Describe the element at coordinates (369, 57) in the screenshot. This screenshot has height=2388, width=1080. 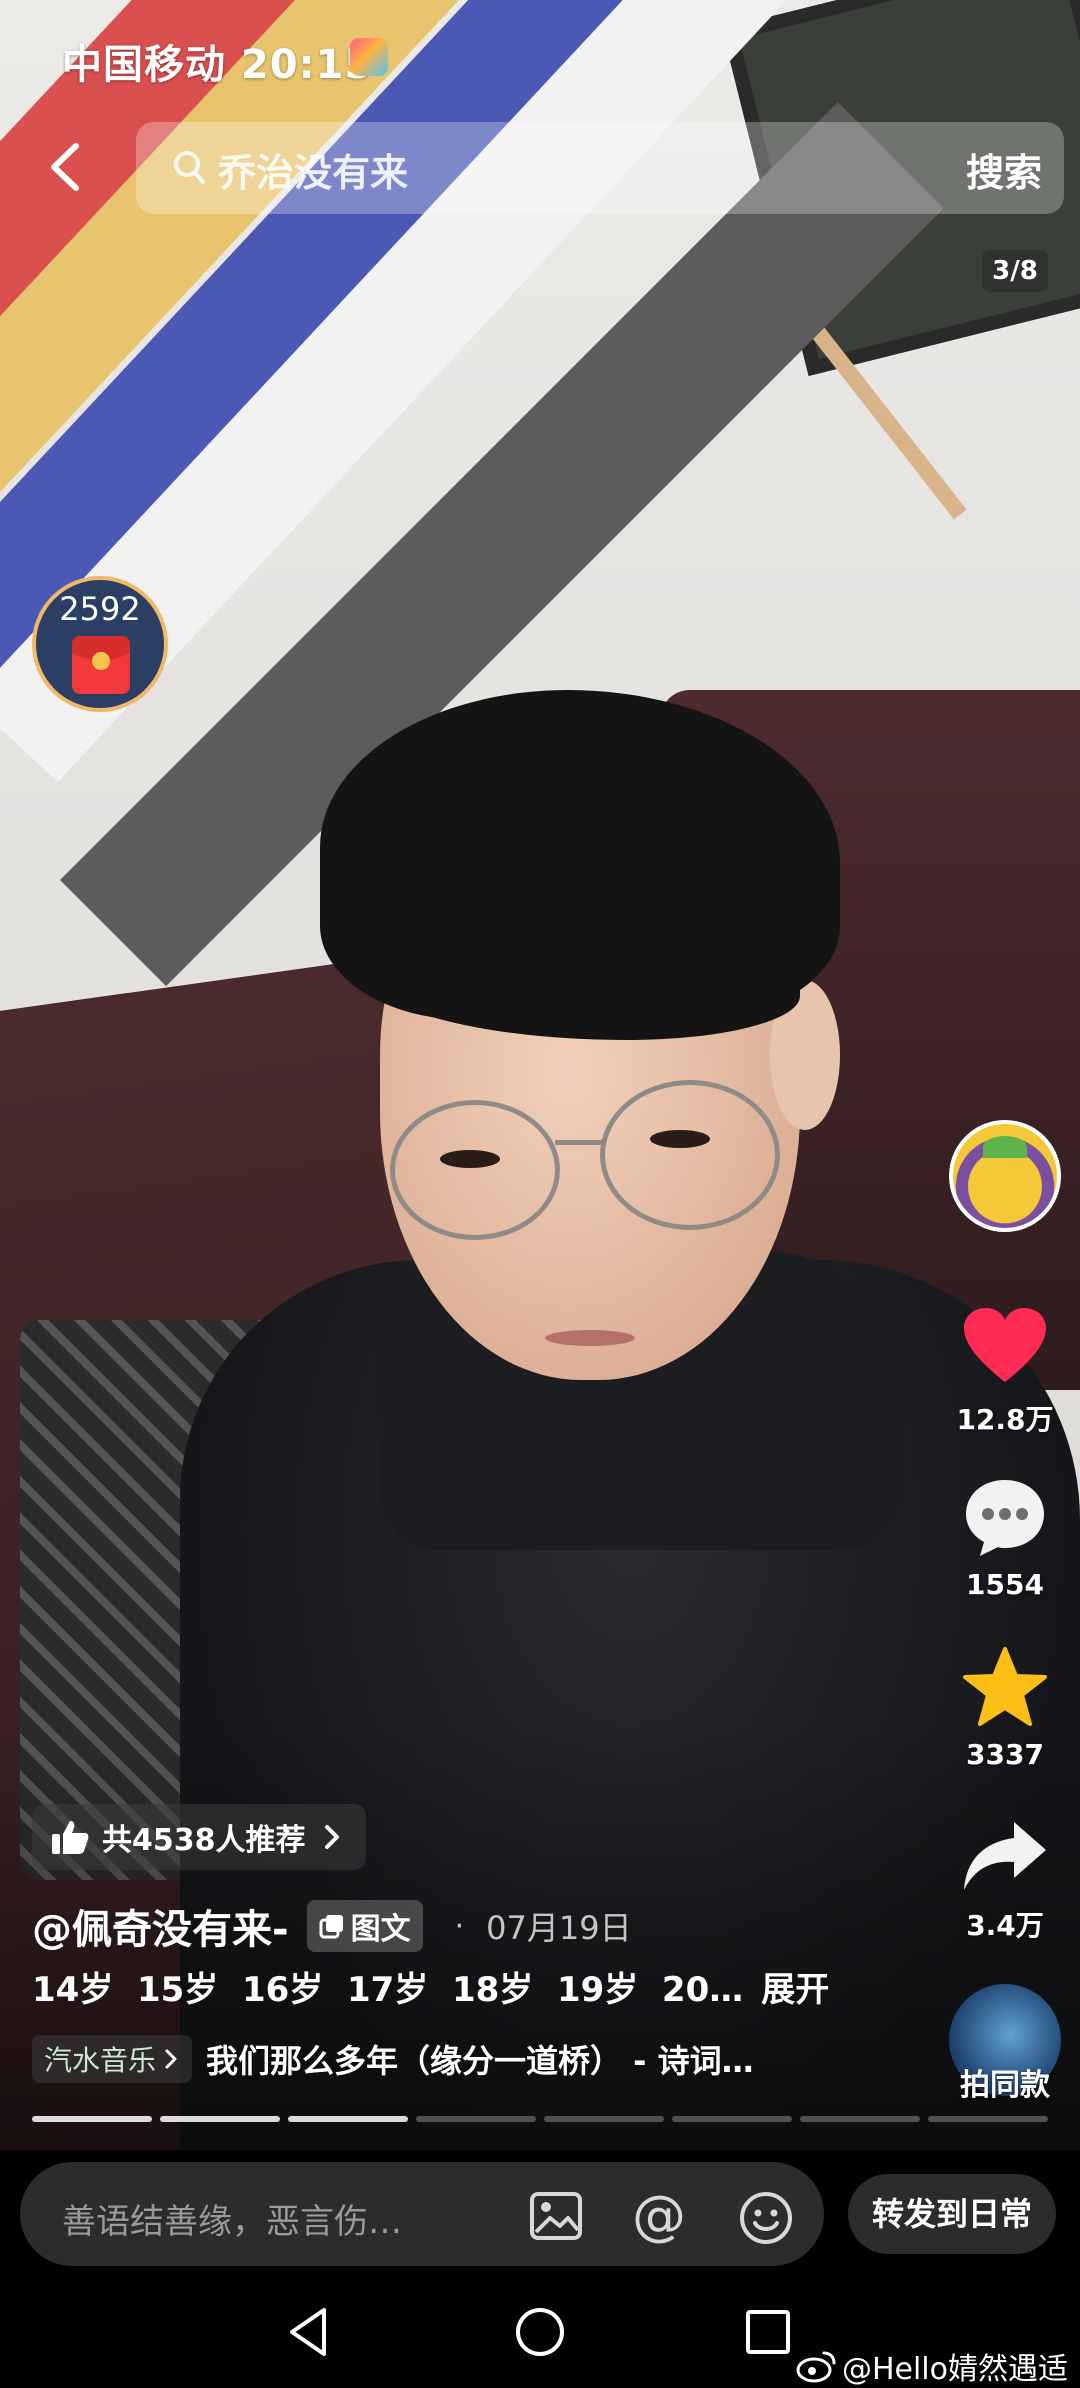
I see `notification-app-icon` at that location.